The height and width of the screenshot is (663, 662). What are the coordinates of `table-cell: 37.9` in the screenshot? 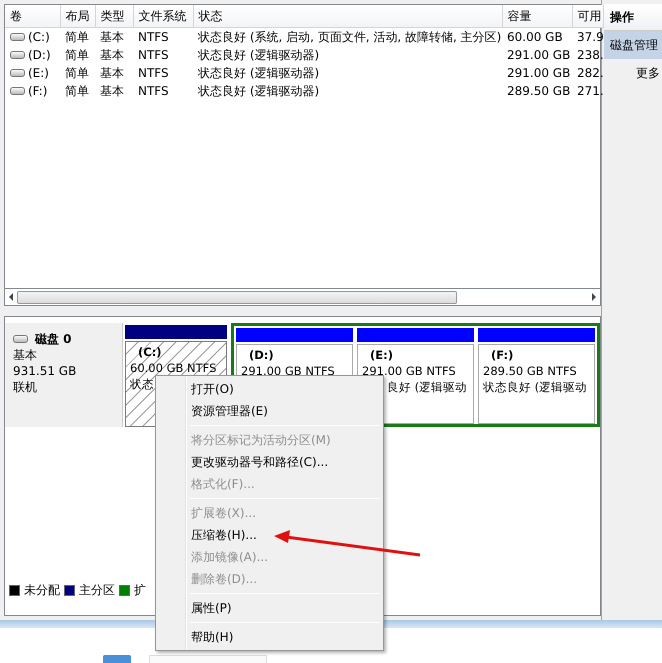 It's located at (587, 36).